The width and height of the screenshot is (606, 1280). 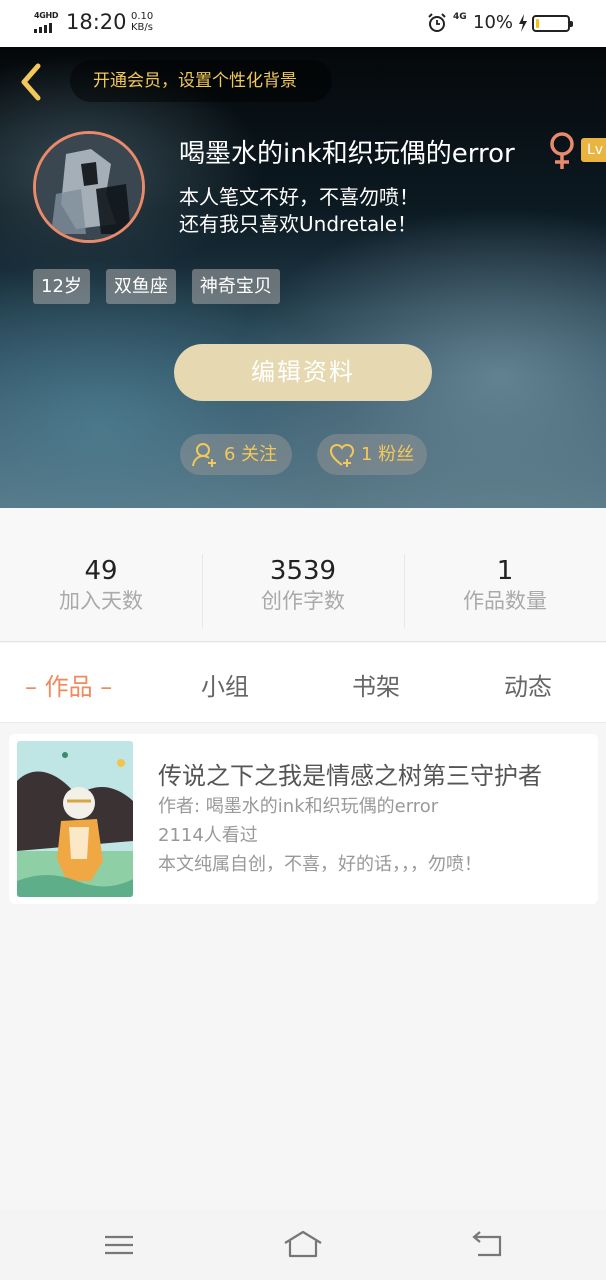 What do you see at coordinates (68, 684) in the screenshot?
I see `tab-works: – 作品 –` at bounding box center [68, 684].